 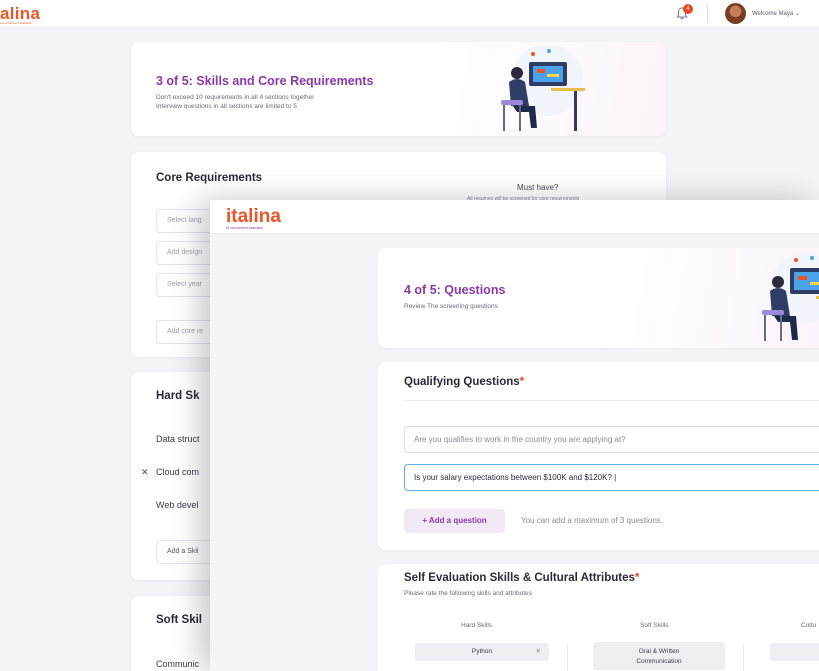 I want to click on add-question-button: + Add a question, so click(x=454, y=521).